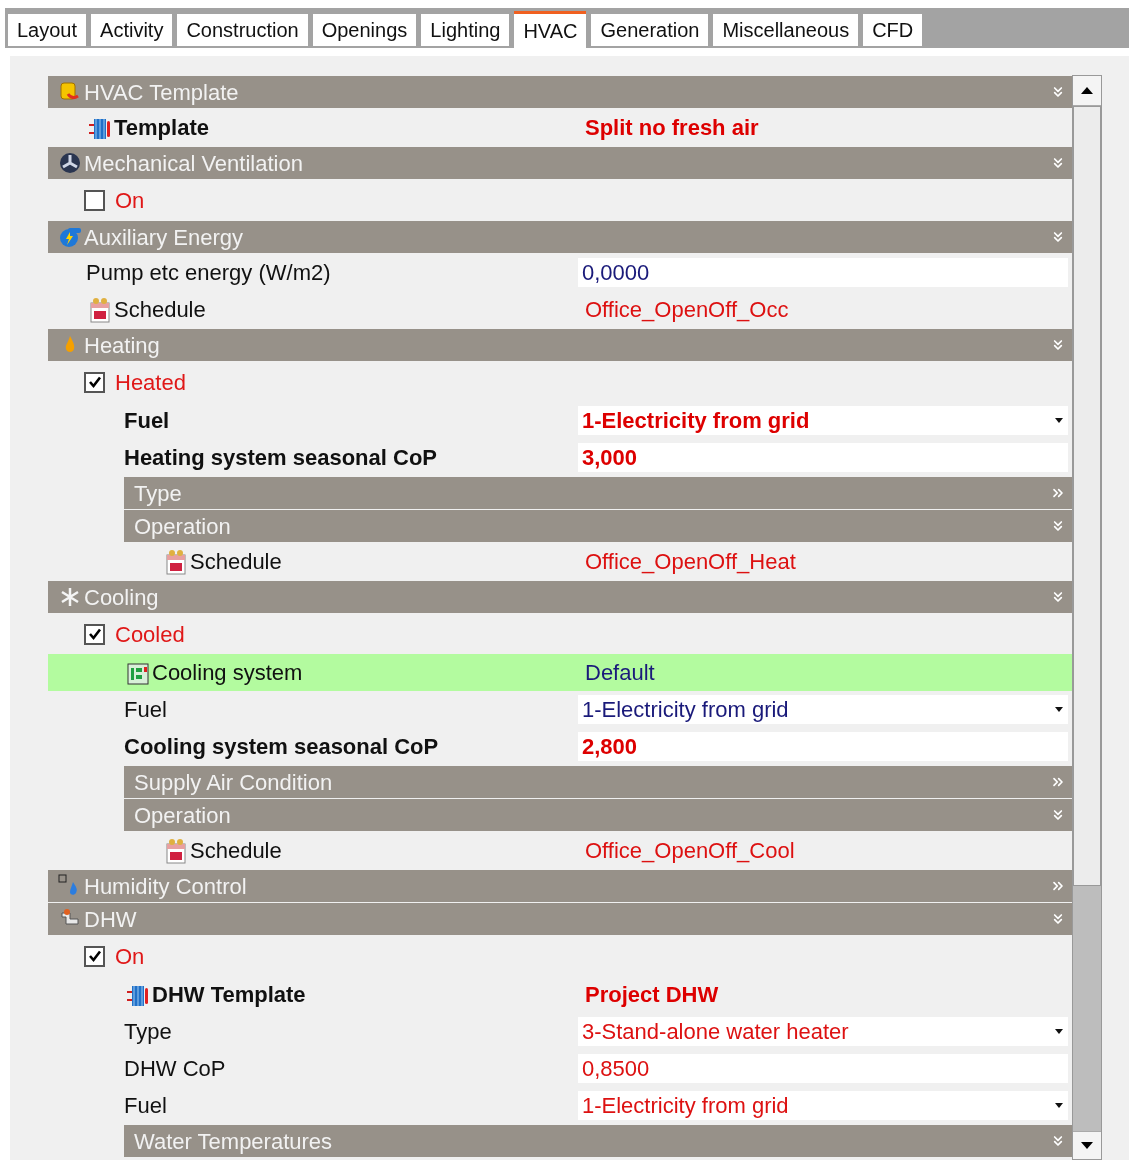  Describe the element at coordinates (560, 561) in the screenshot. I see `property-row: Schedule Office_OpenOff_Heat` at that location.